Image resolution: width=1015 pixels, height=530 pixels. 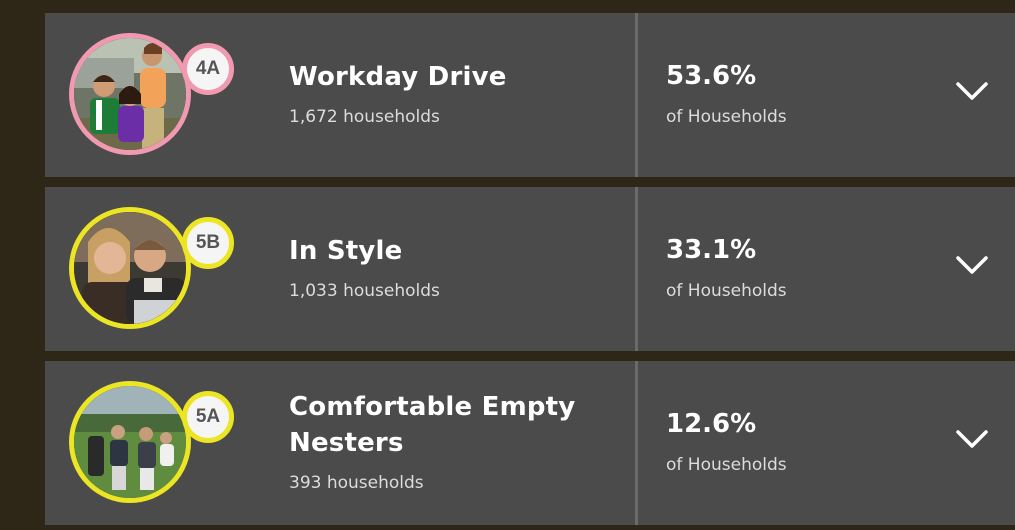 What do you see at coordinates (356, 483) in the screenshot?
I see `segment-households: 393 households` at bounding box center [356, 483].